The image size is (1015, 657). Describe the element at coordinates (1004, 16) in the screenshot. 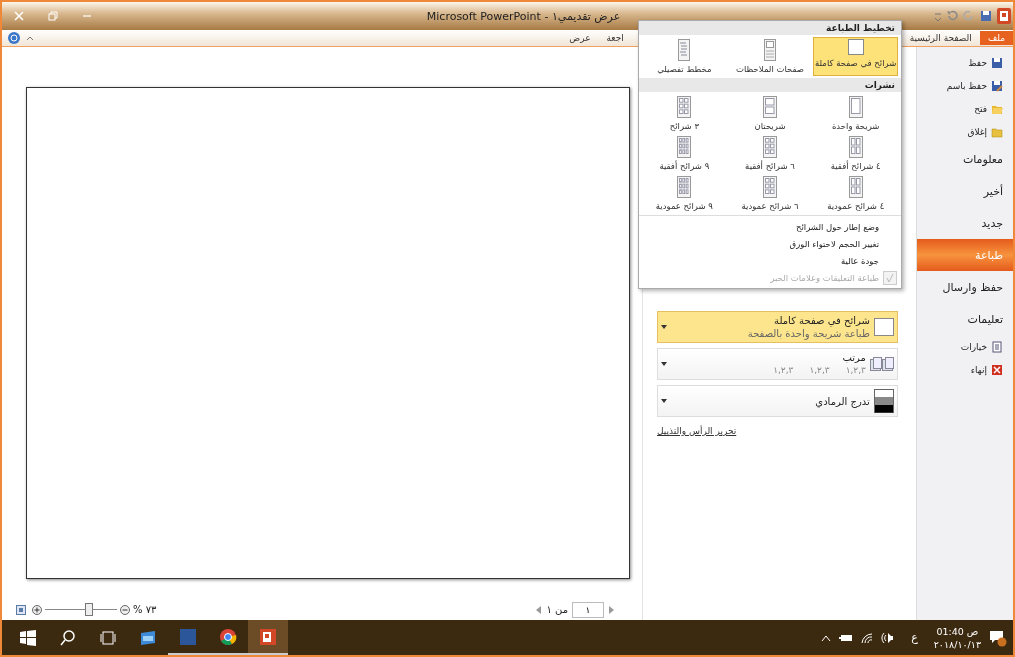

I see `app-logo-icon` at that location.